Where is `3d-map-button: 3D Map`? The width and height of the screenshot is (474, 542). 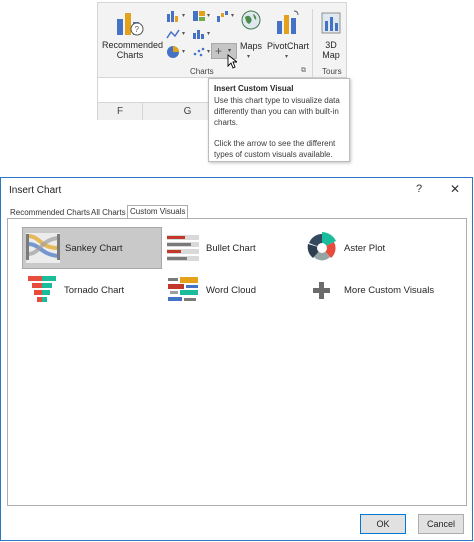 3d-map-button: 3D Map is located at coordinates (331, 35).